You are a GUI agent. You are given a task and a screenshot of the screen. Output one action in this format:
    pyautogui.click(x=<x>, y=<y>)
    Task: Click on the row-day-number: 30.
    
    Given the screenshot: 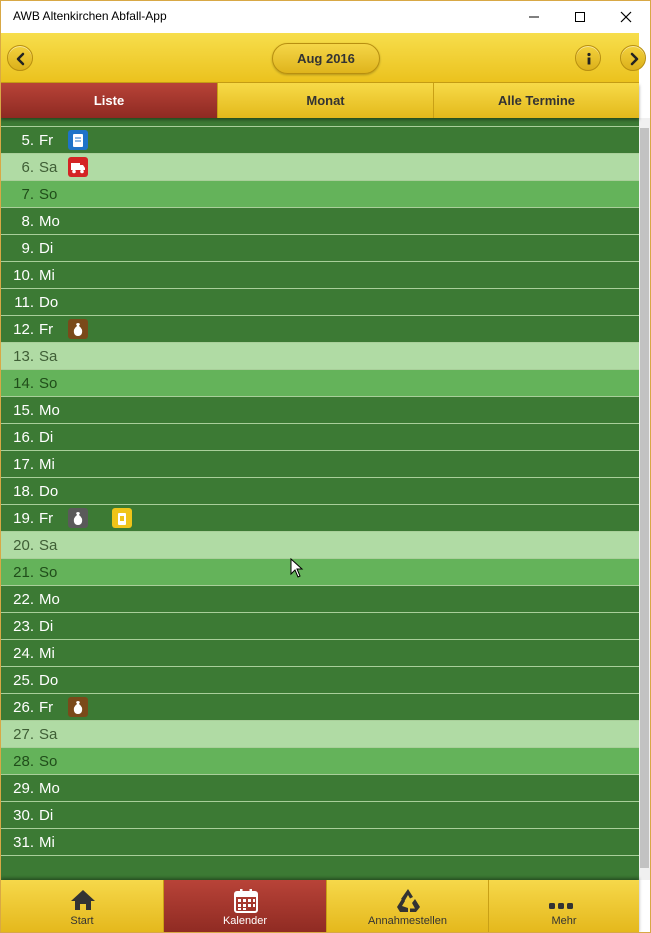 What is the action you would take?
    pyautogui.click(x=23, y=815)
    